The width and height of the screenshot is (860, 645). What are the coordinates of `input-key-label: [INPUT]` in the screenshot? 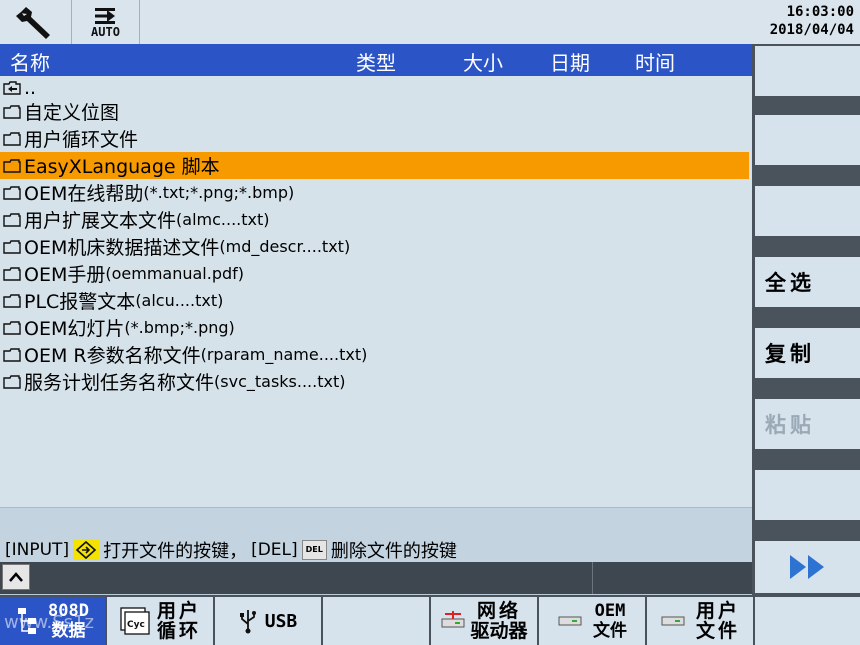 It's located at (37, 550).